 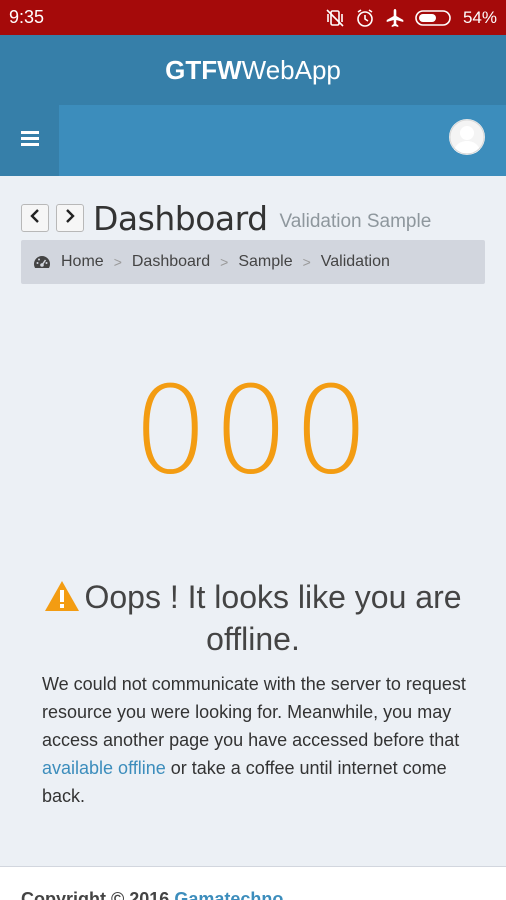 What do you see at coordinates (62, 600) in the screenshot?
I see `warning-icon` at bounding box center [62, 600].